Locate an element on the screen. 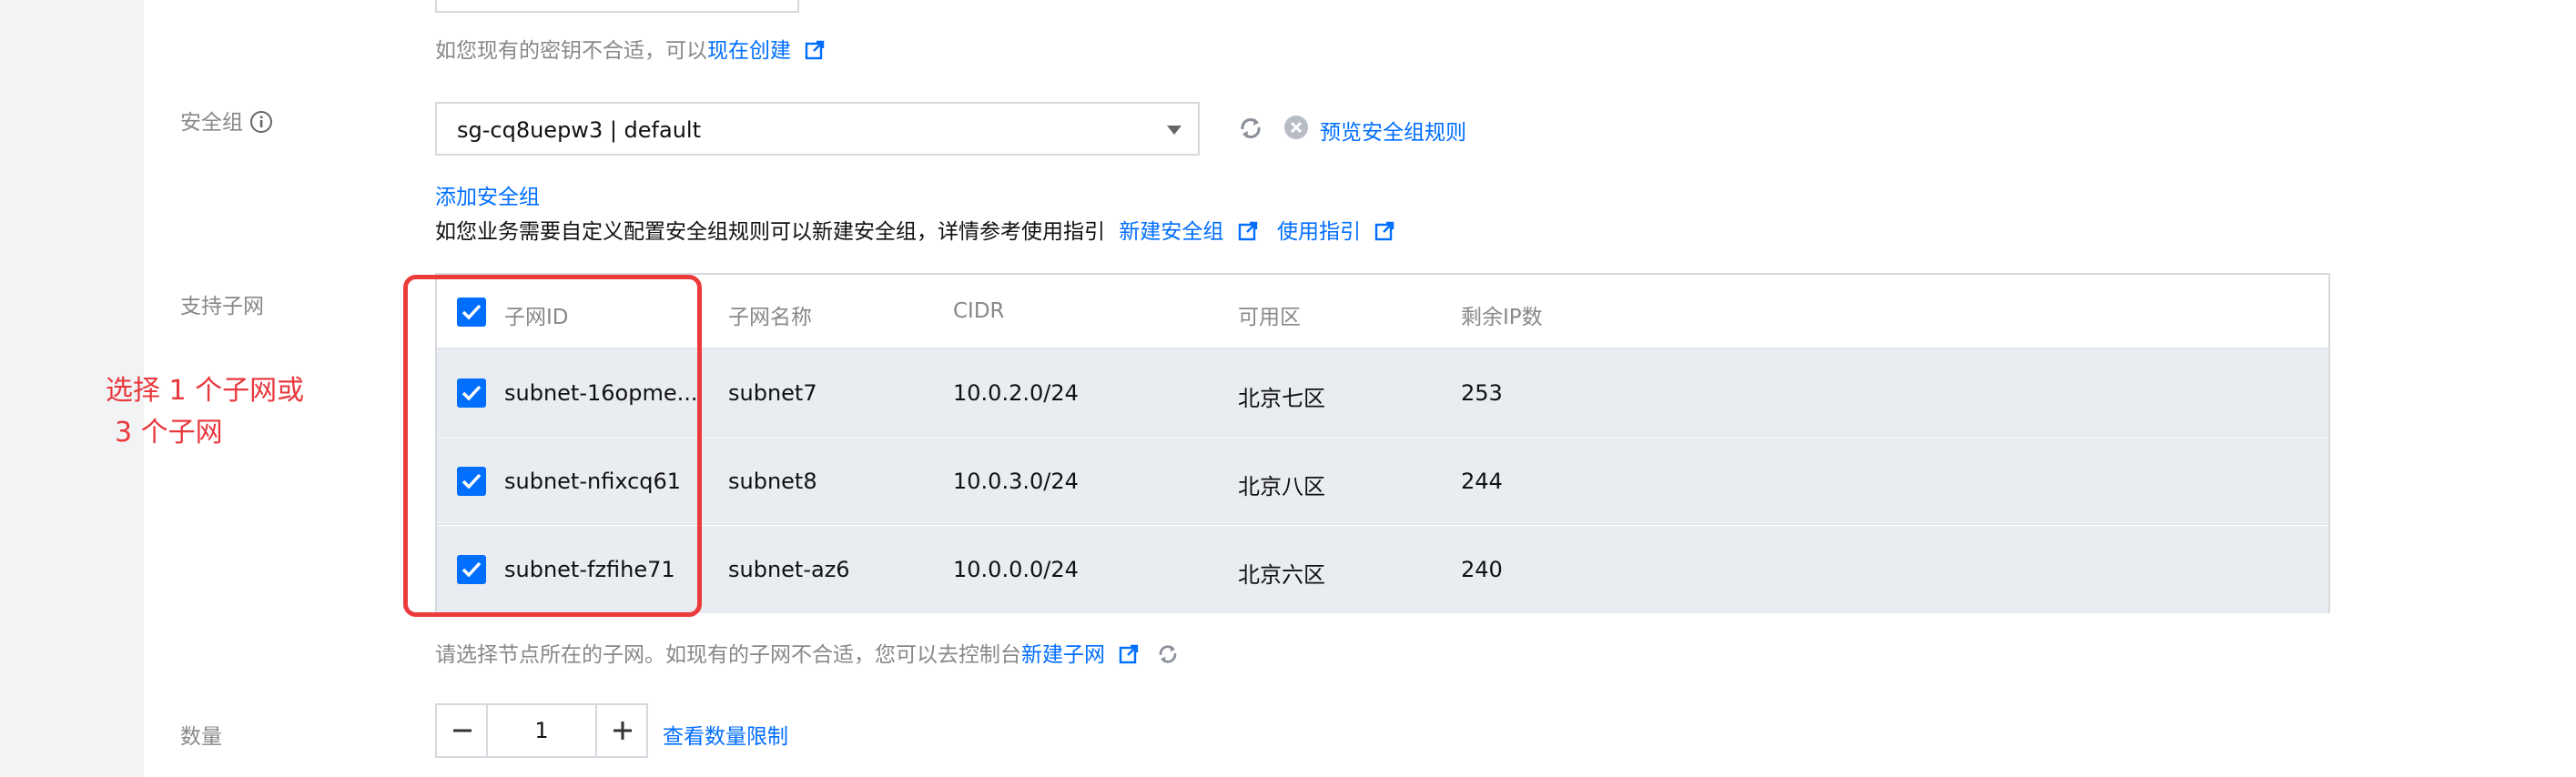  key-hint: 如您现有的密钥不合适，可以现在创建 is located at coordinates (630, 49).